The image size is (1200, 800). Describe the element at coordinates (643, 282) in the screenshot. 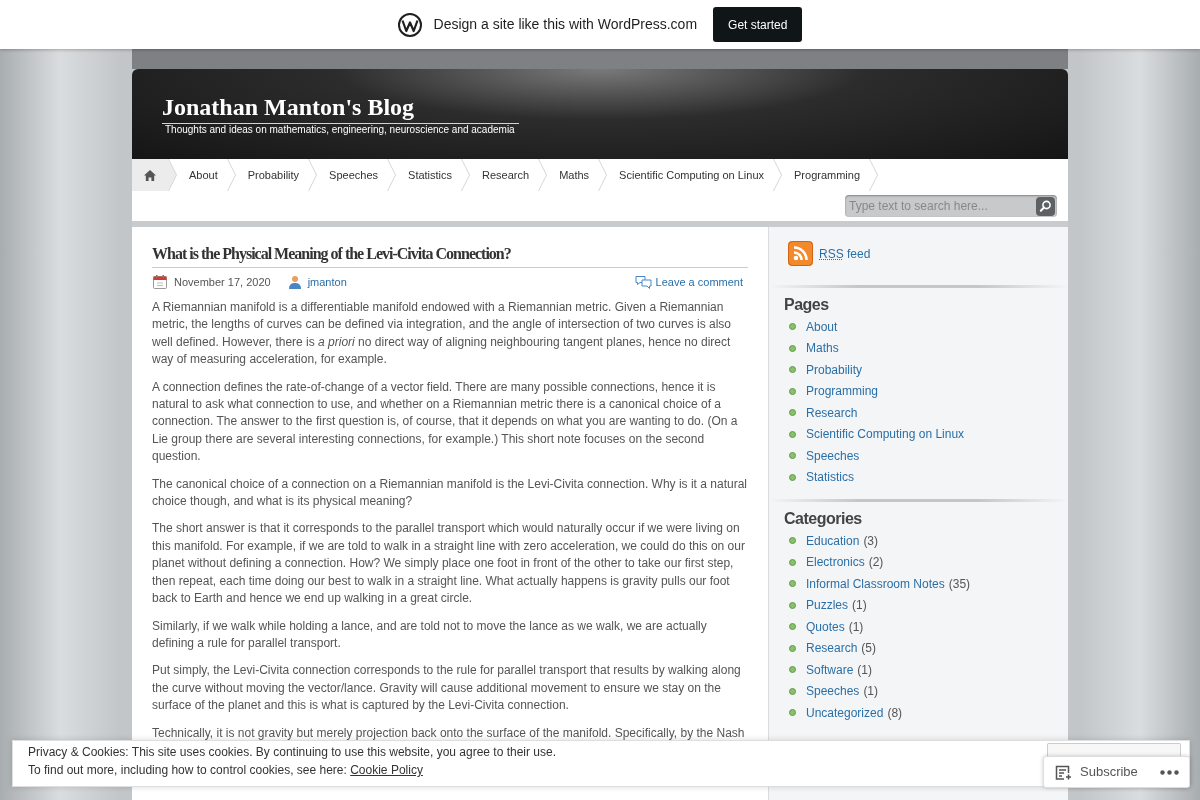

I see `comment-icon` at that location.